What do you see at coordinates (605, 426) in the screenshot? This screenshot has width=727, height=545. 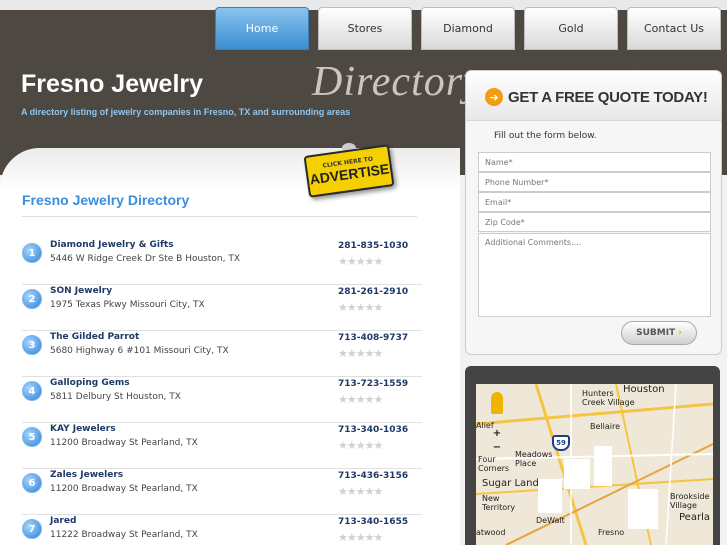 I see `map-label-bellaire: Bellaire` at bounding box center [605, 426].